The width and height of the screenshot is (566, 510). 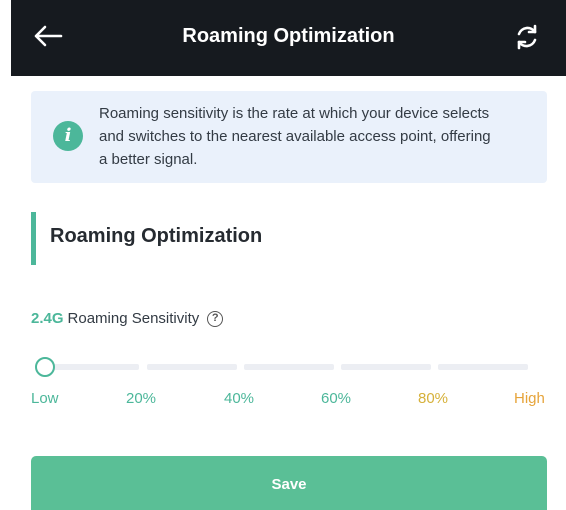 I want to click on question-circle-icon: ?, so click(x=215, y=319).